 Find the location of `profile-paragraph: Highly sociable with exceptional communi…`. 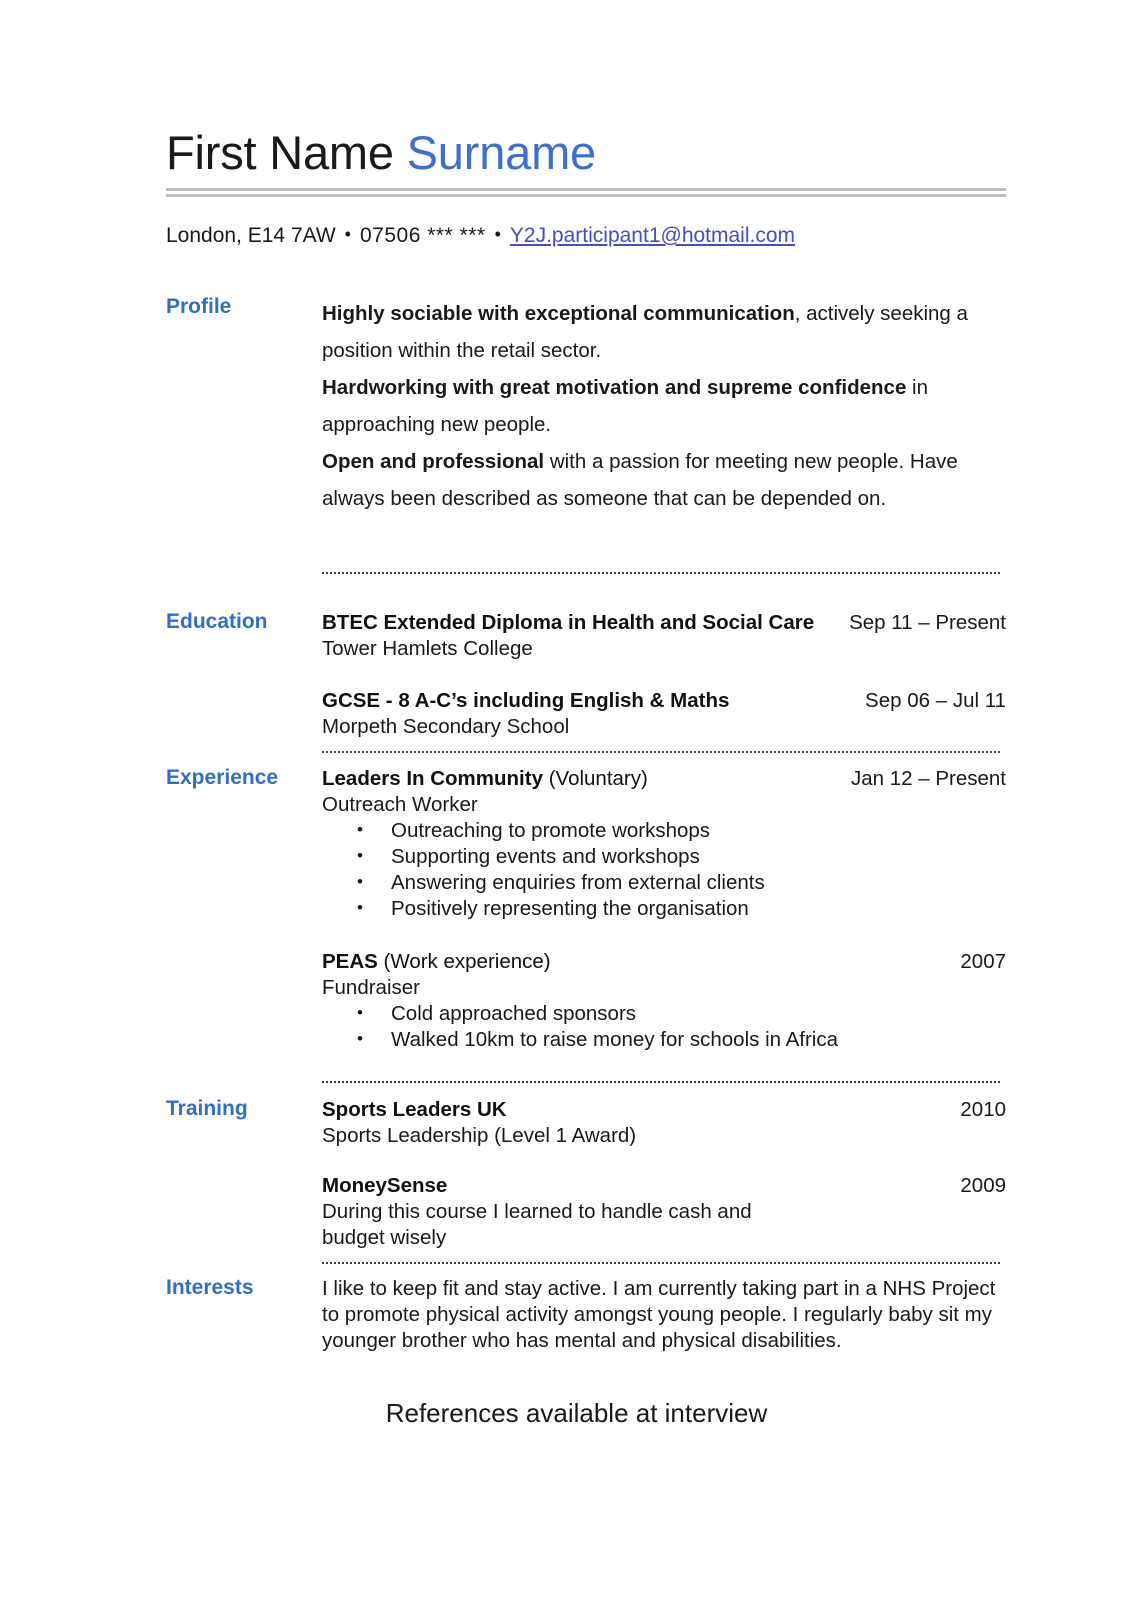

profile-paragraph: Highly sociable with exceptional communi… is located at coordinates (664, 332).